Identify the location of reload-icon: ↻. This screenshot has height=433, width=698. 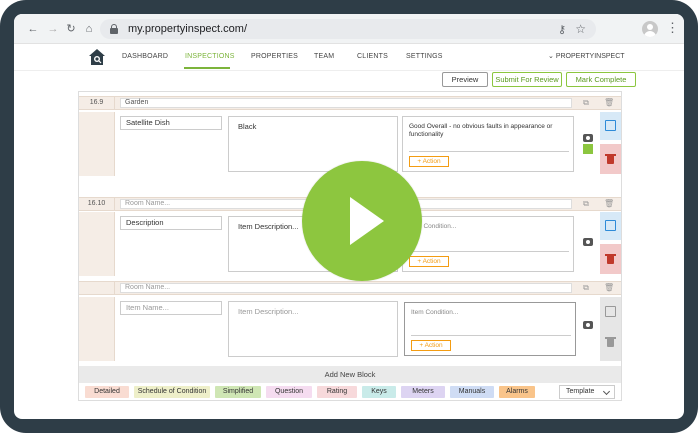
(71, 29).